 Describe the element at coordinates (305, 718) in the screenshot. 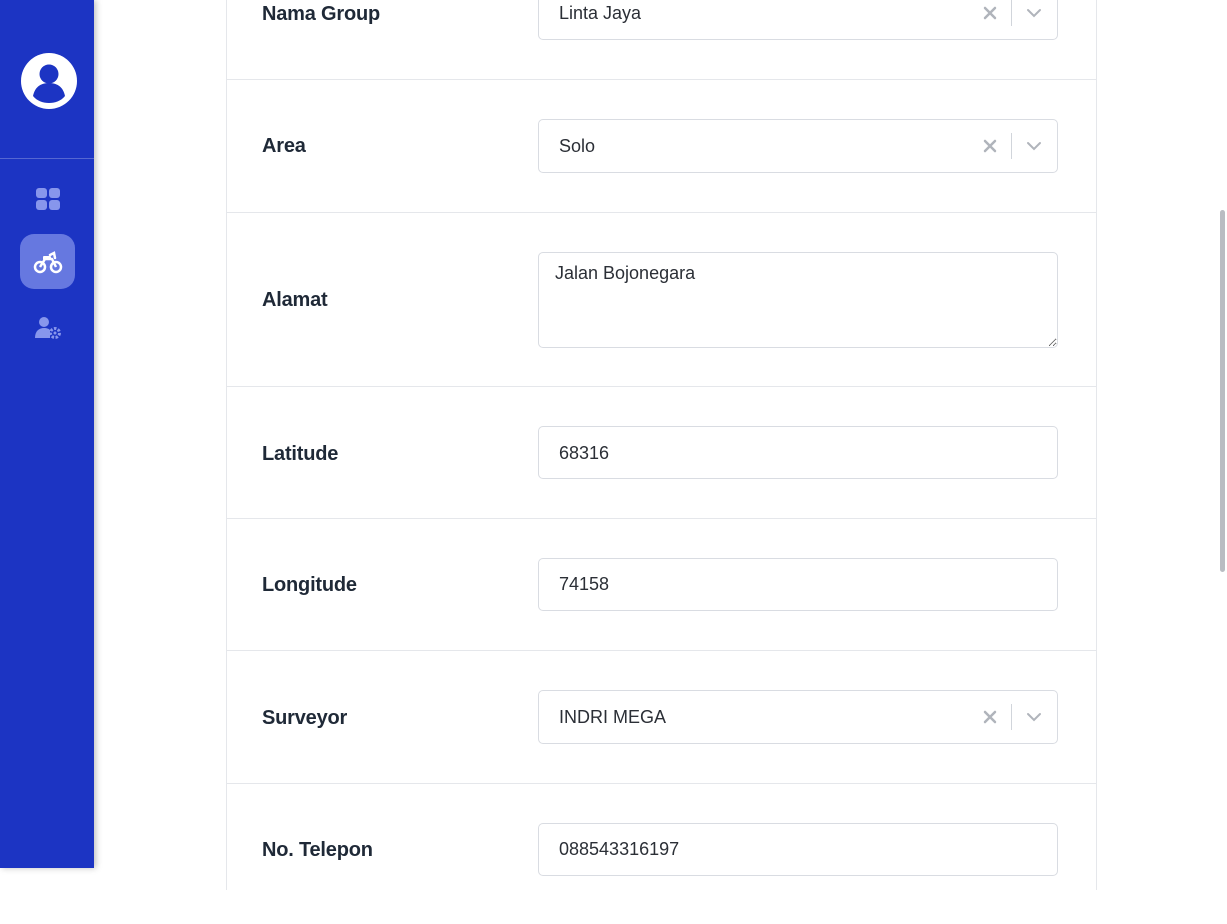

I see `surveyor-label: Surveyor` at that location.